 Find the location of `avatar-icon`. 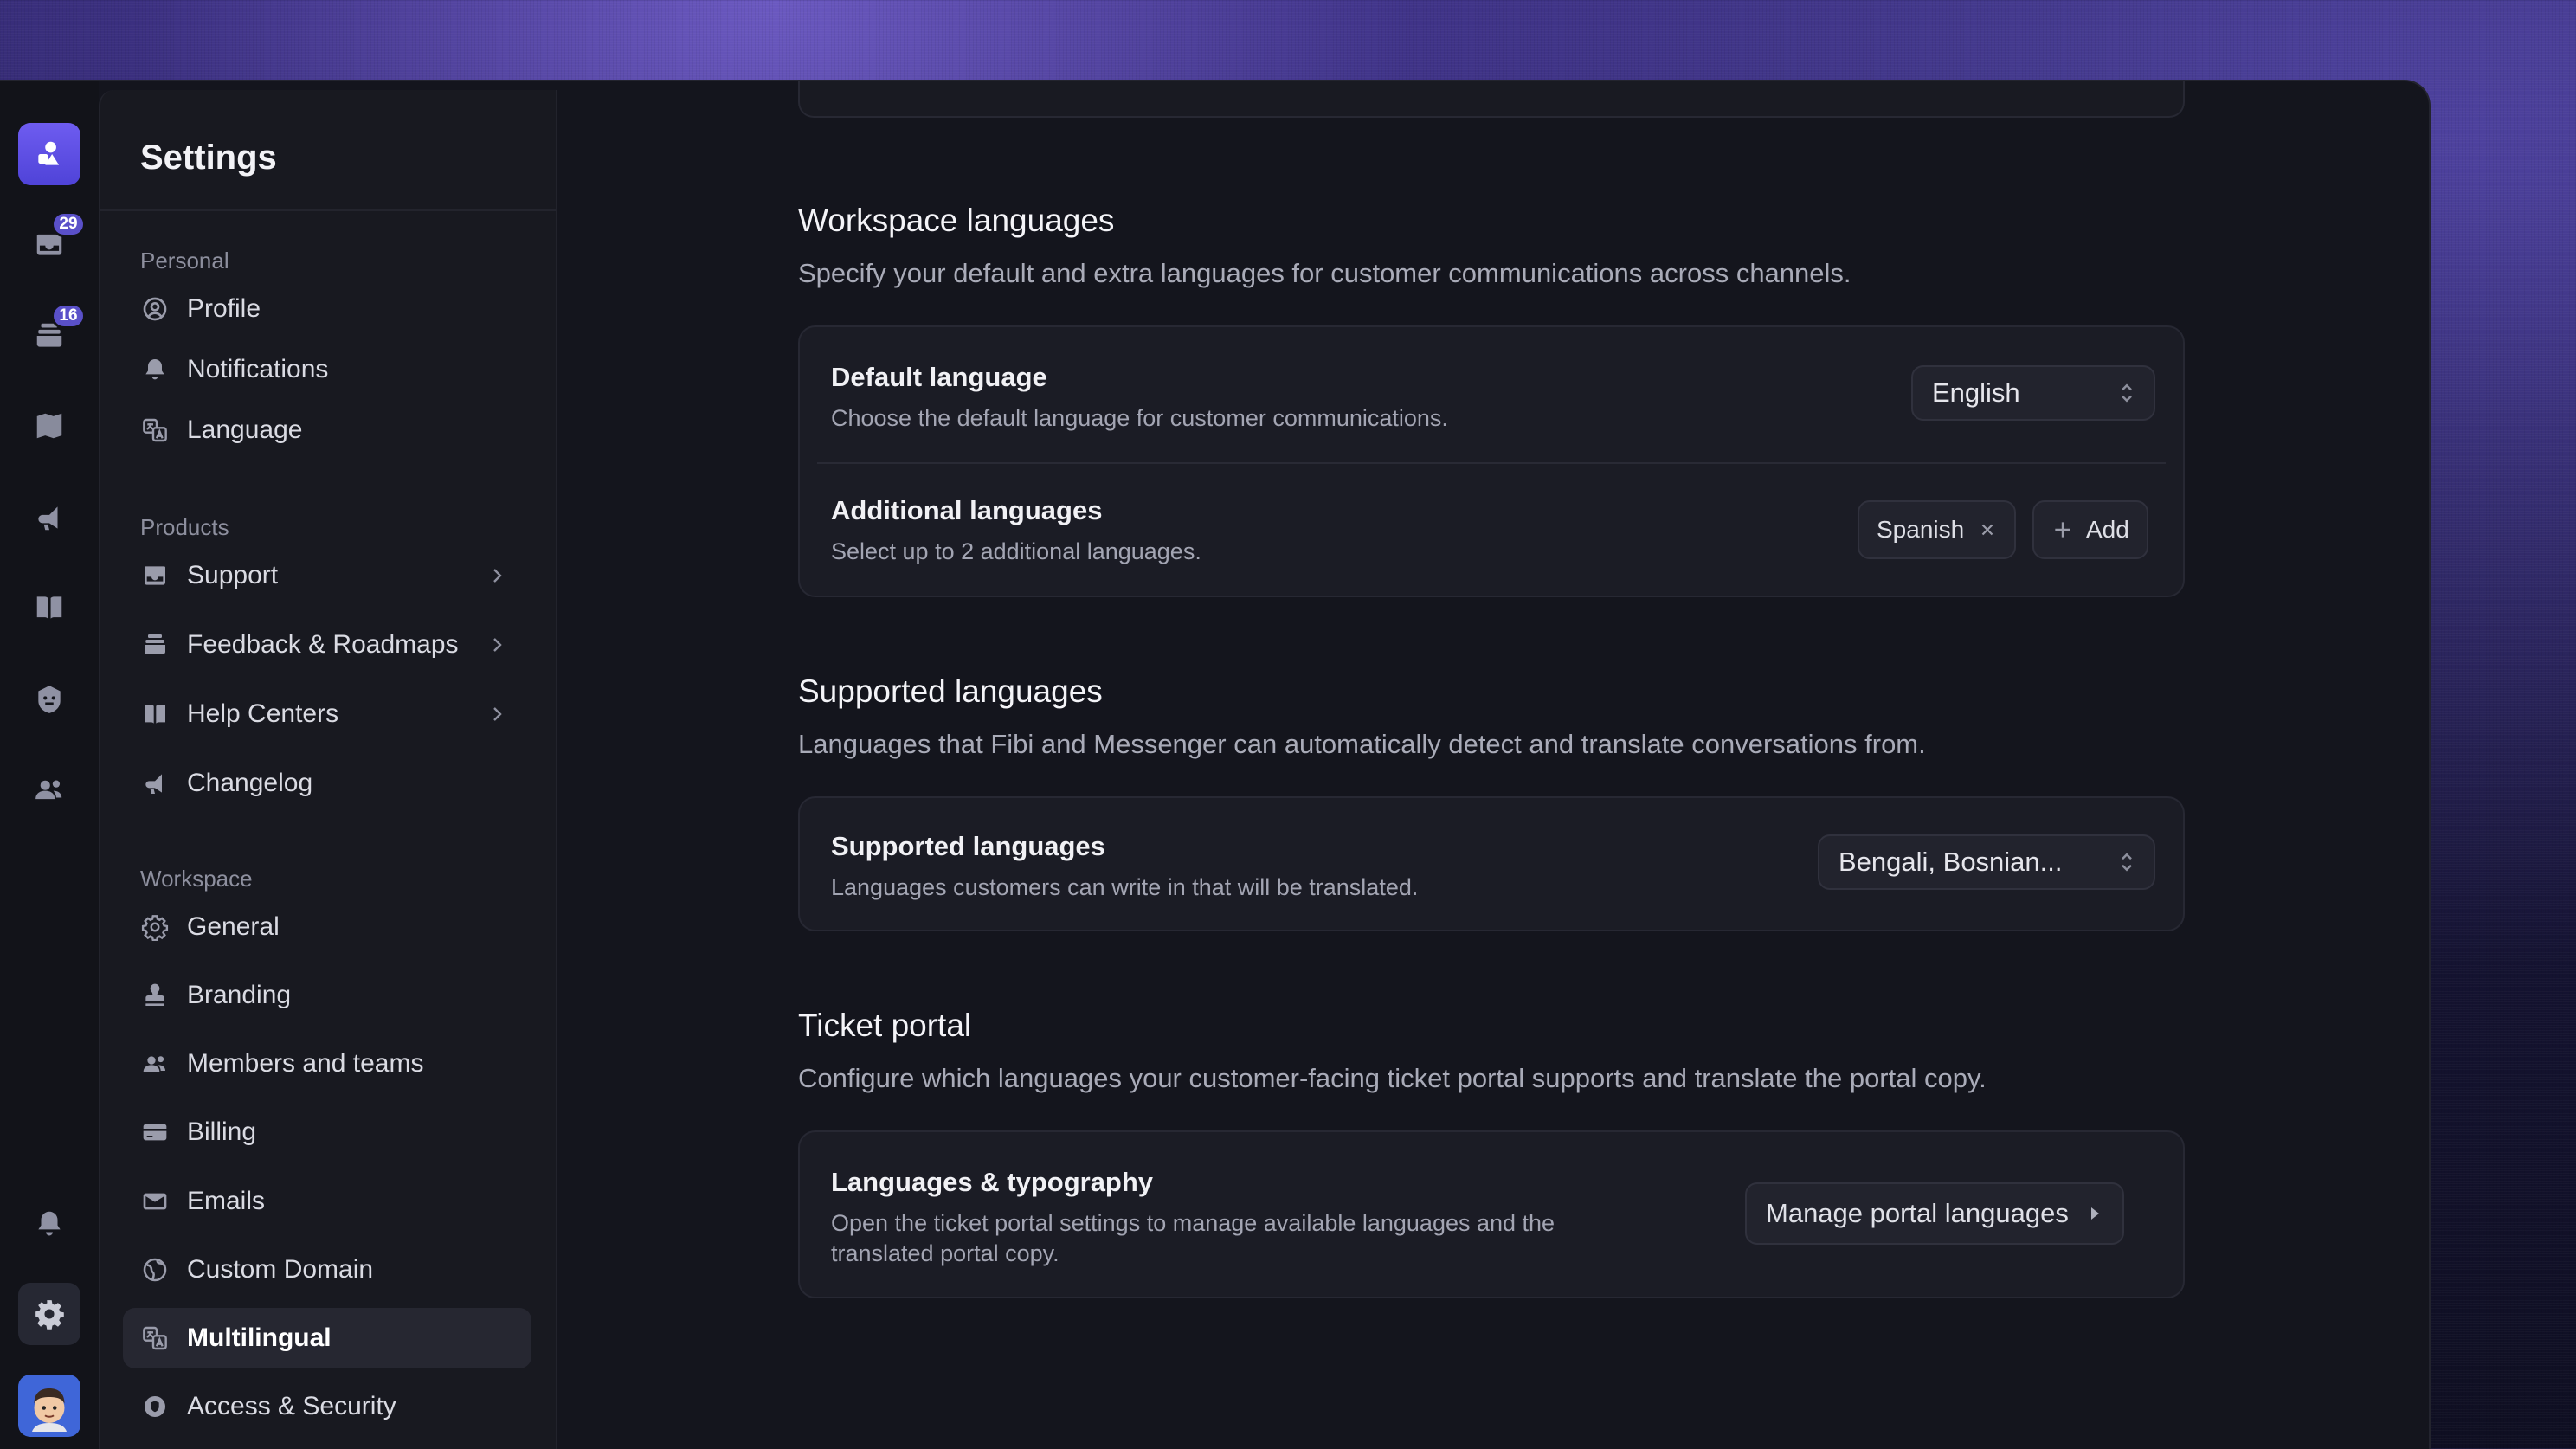

avatar-icon is located at coordinates (49, 1410).